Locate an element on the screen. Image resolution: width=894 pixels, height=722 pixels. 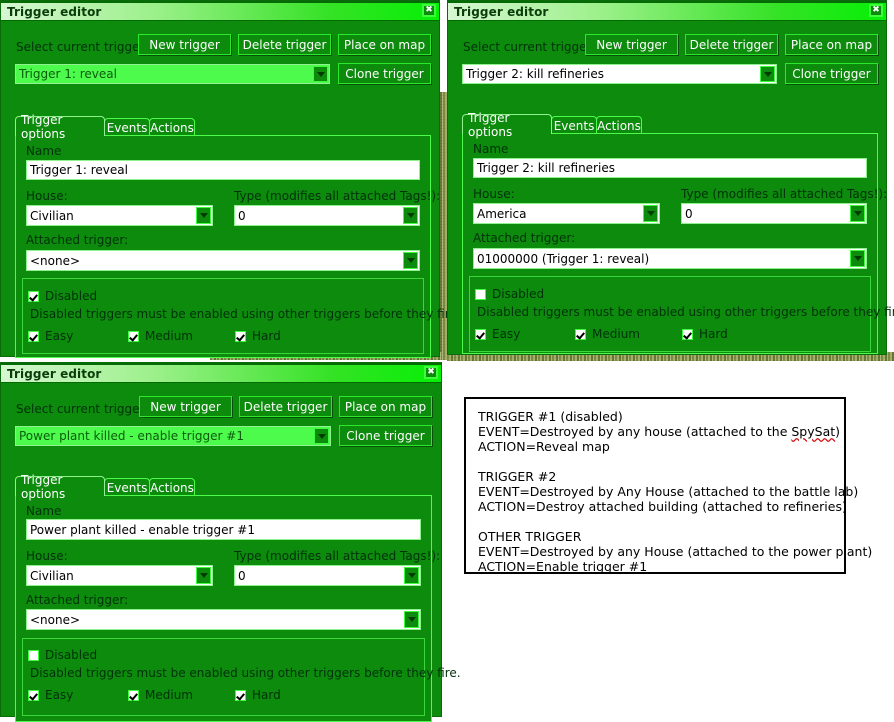
house-dropdown-value-3: Civilian is located at coordinates (52, 575).